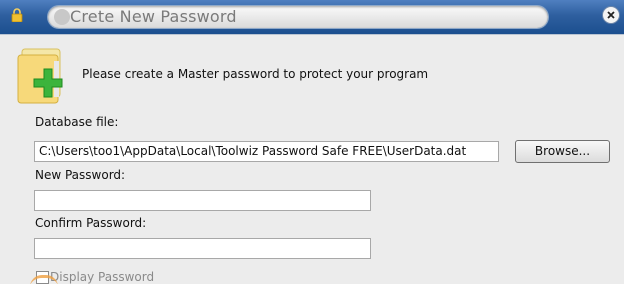  I want to click on new-password-field, so click(202, 200).